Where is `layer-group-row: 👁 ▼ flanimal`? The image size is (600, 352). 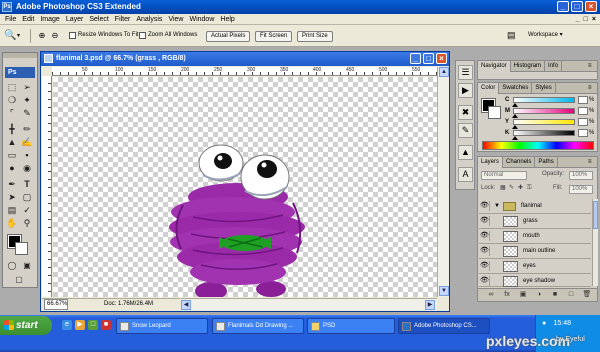 layer-group-row: 👁 ▼ flanimal is located at coordinates (535, 206).